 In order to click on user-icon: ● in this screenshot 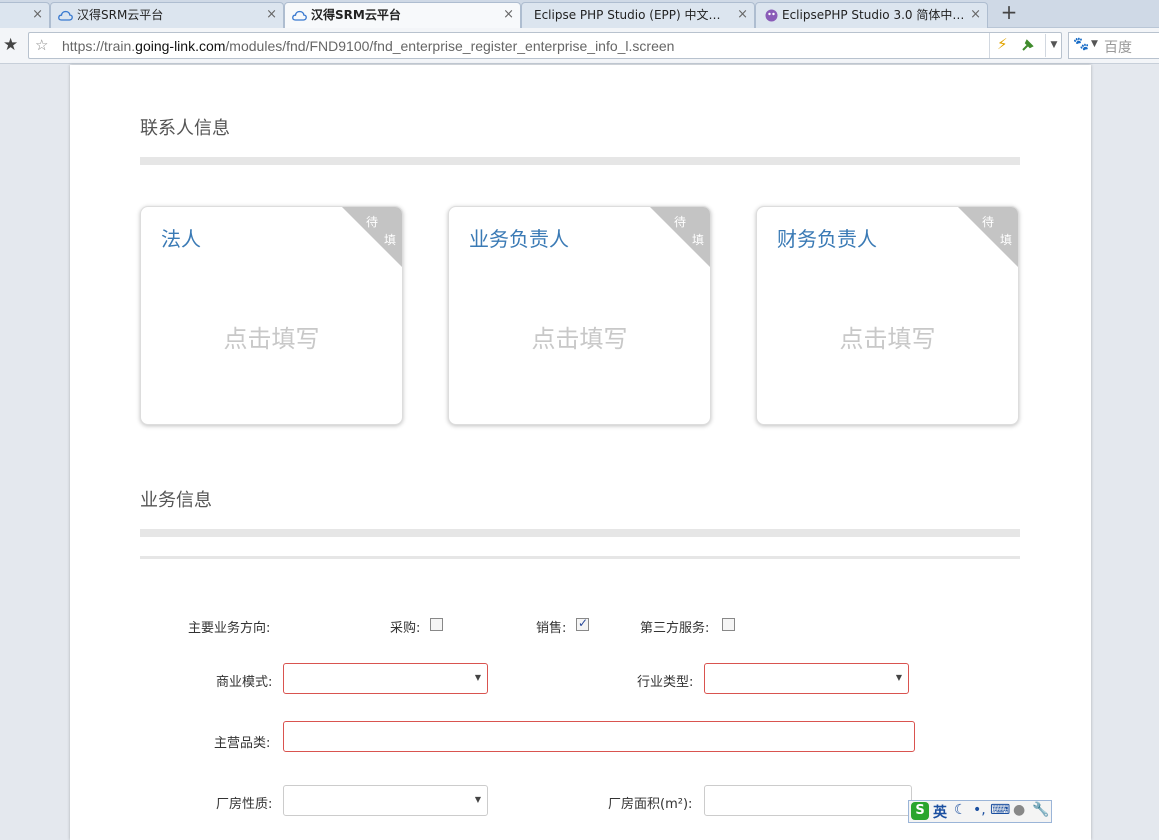, I will do `click(1019, 810)`.